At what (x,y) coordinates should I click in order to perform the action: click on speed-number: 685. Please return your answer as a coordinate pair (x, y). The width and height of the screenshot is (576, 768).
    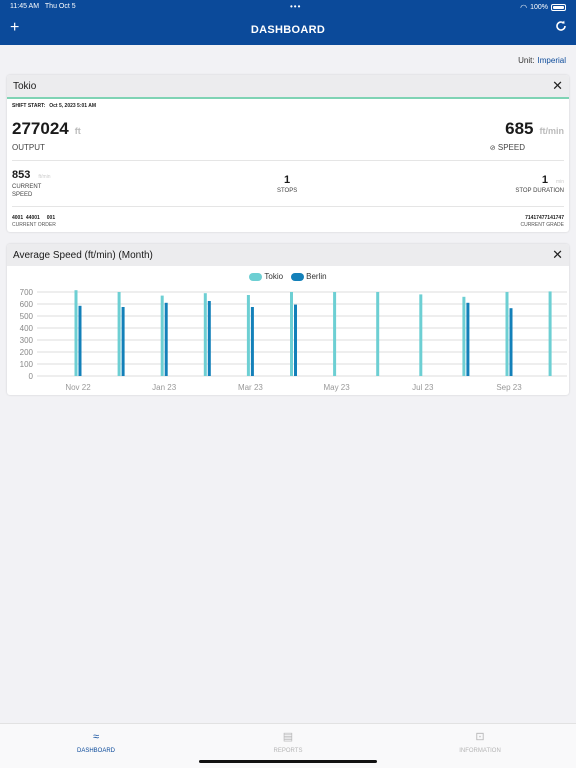
    Looking at the image, I should click on (519, 128).